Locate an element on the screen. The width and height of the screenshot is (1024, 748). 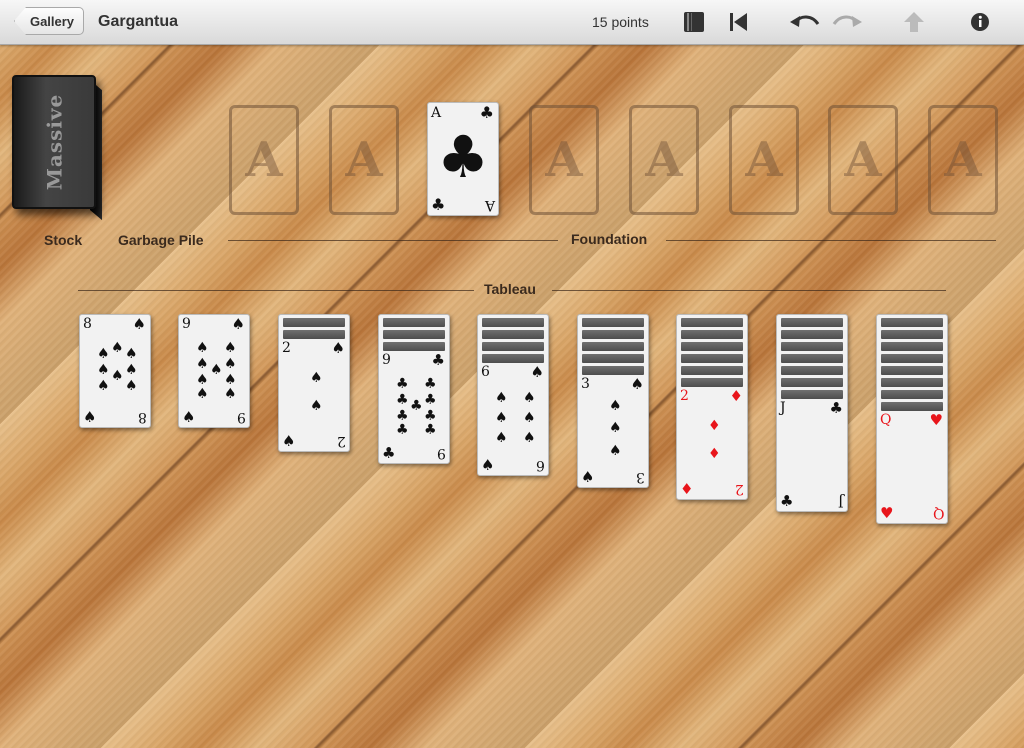
card-rank: J is located at coordinates (783, 408).